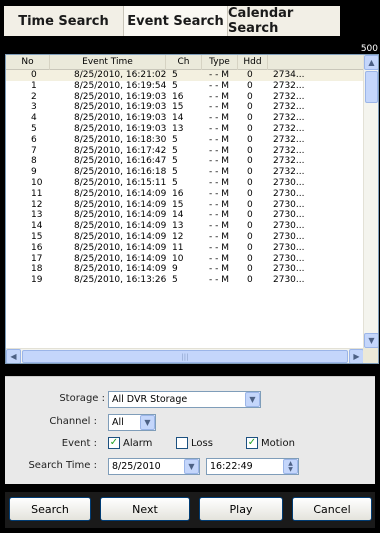 The height and width of the screenshot is (533, 380). Describe the element at coordinates (184, 399) in the screenshot. I see `storage-select: All DVR Storage ▼` at that location.